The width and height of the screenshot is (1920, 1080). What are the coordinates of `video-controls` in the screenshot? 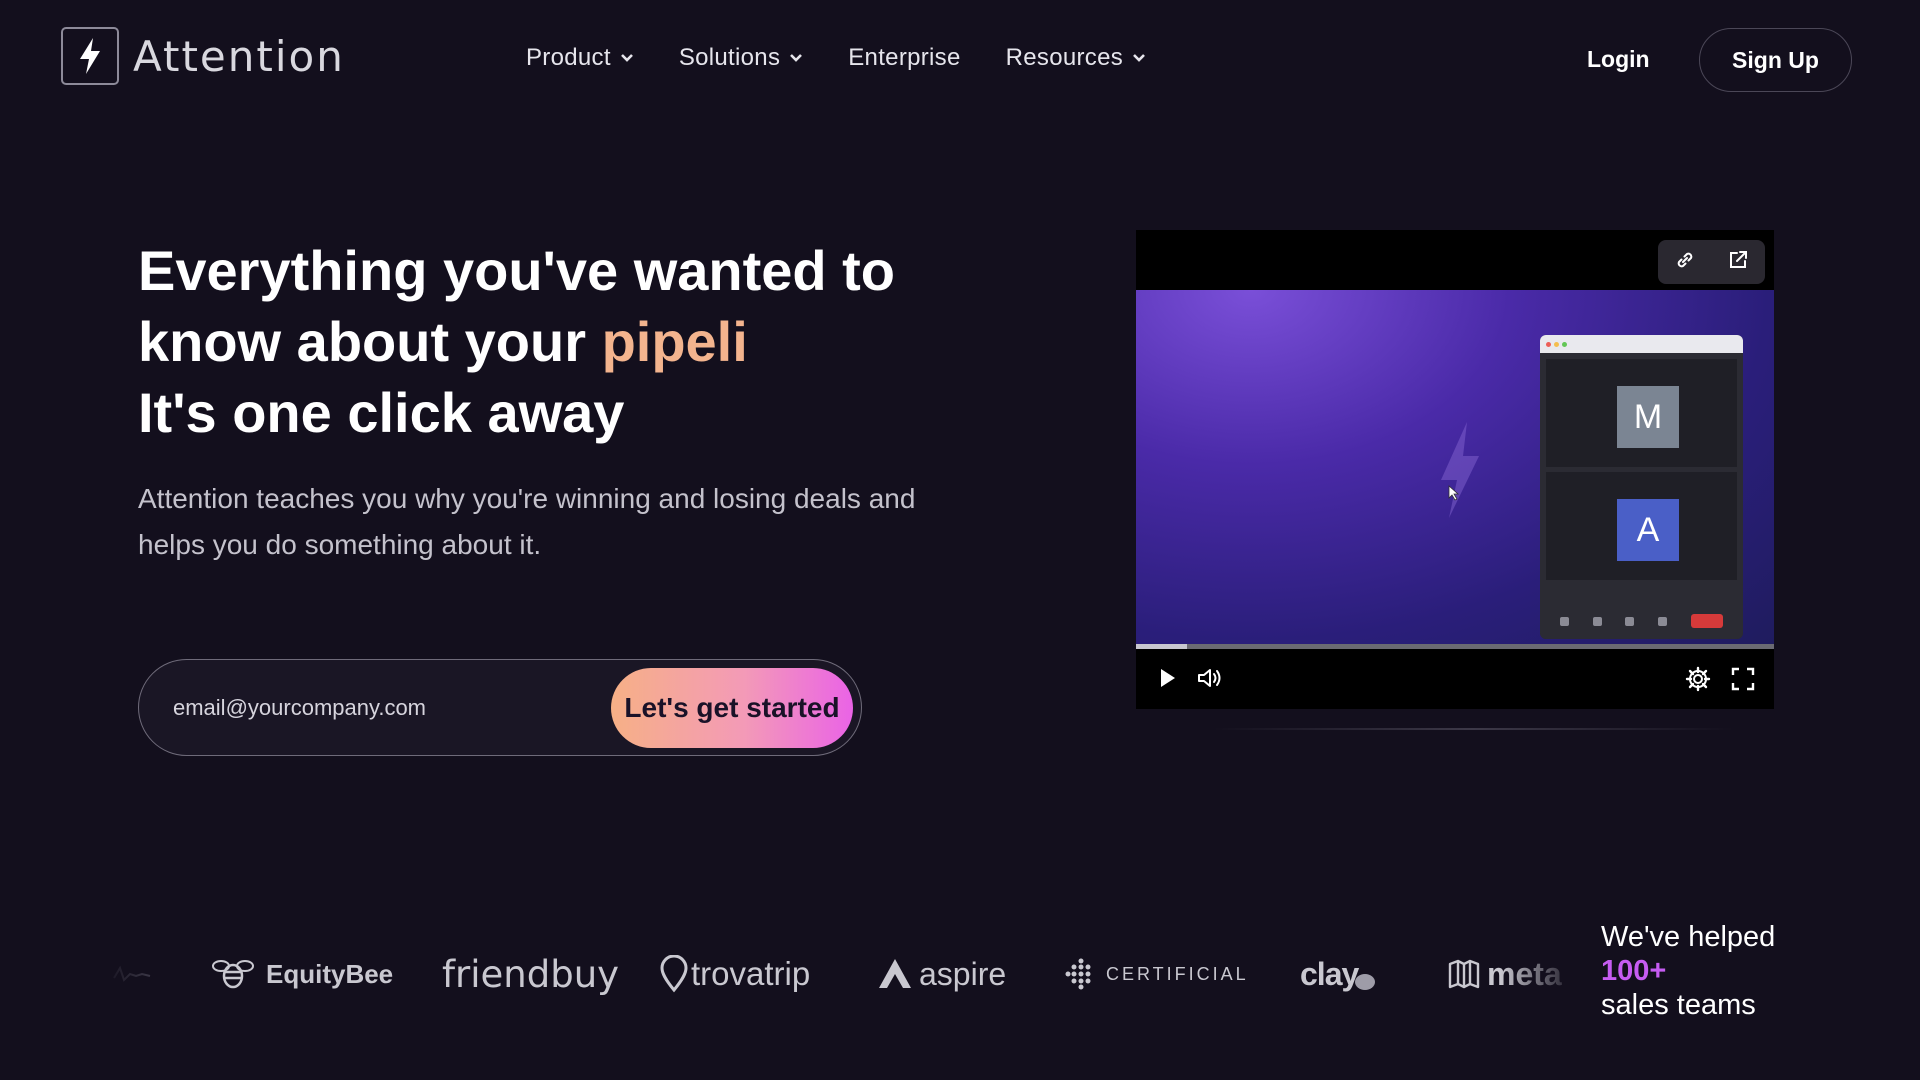 It's located at (1455, 679).